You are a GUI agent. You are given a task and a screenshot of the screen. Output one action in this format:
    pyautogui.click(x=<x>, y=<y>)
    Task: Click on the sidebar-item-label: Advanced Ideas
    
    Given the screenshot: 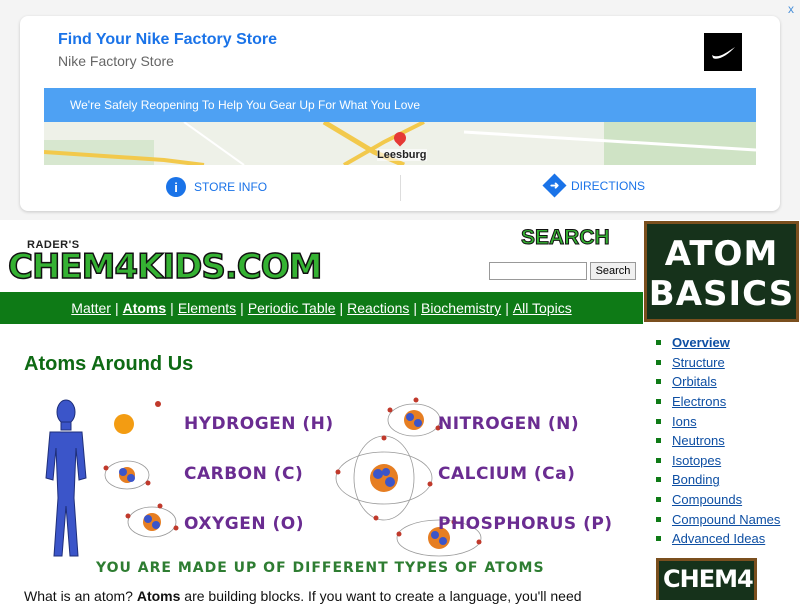 What is the action you would take?
    pyautogui.click(x=718, y=538)
    